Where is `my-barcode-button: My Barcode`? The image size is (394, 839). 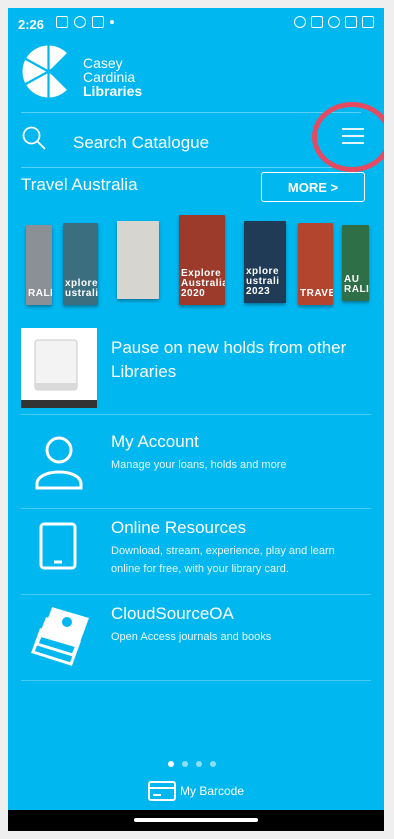 my-barcode-button: My Barcode is located at coordinates (196, 791).